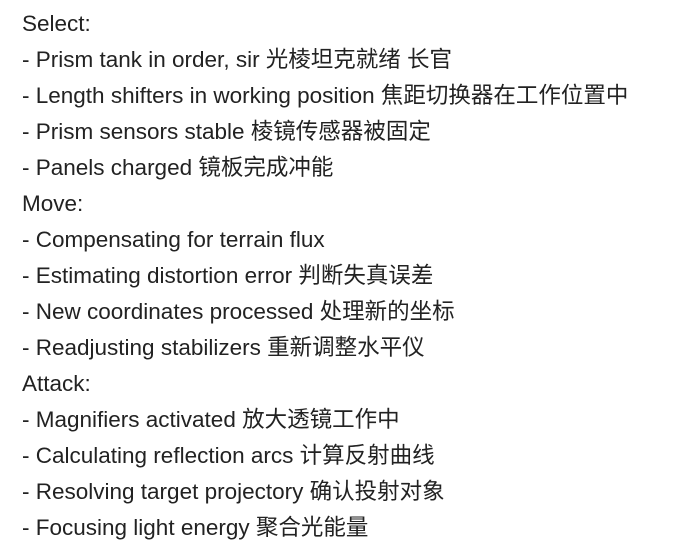 The width and height of the screenshot is (683, 560). What do you see at coordinates (173, 239) in the screenshot?
I see `list-item: - Compensating for terrain flux` at bounding box center [173, 239].